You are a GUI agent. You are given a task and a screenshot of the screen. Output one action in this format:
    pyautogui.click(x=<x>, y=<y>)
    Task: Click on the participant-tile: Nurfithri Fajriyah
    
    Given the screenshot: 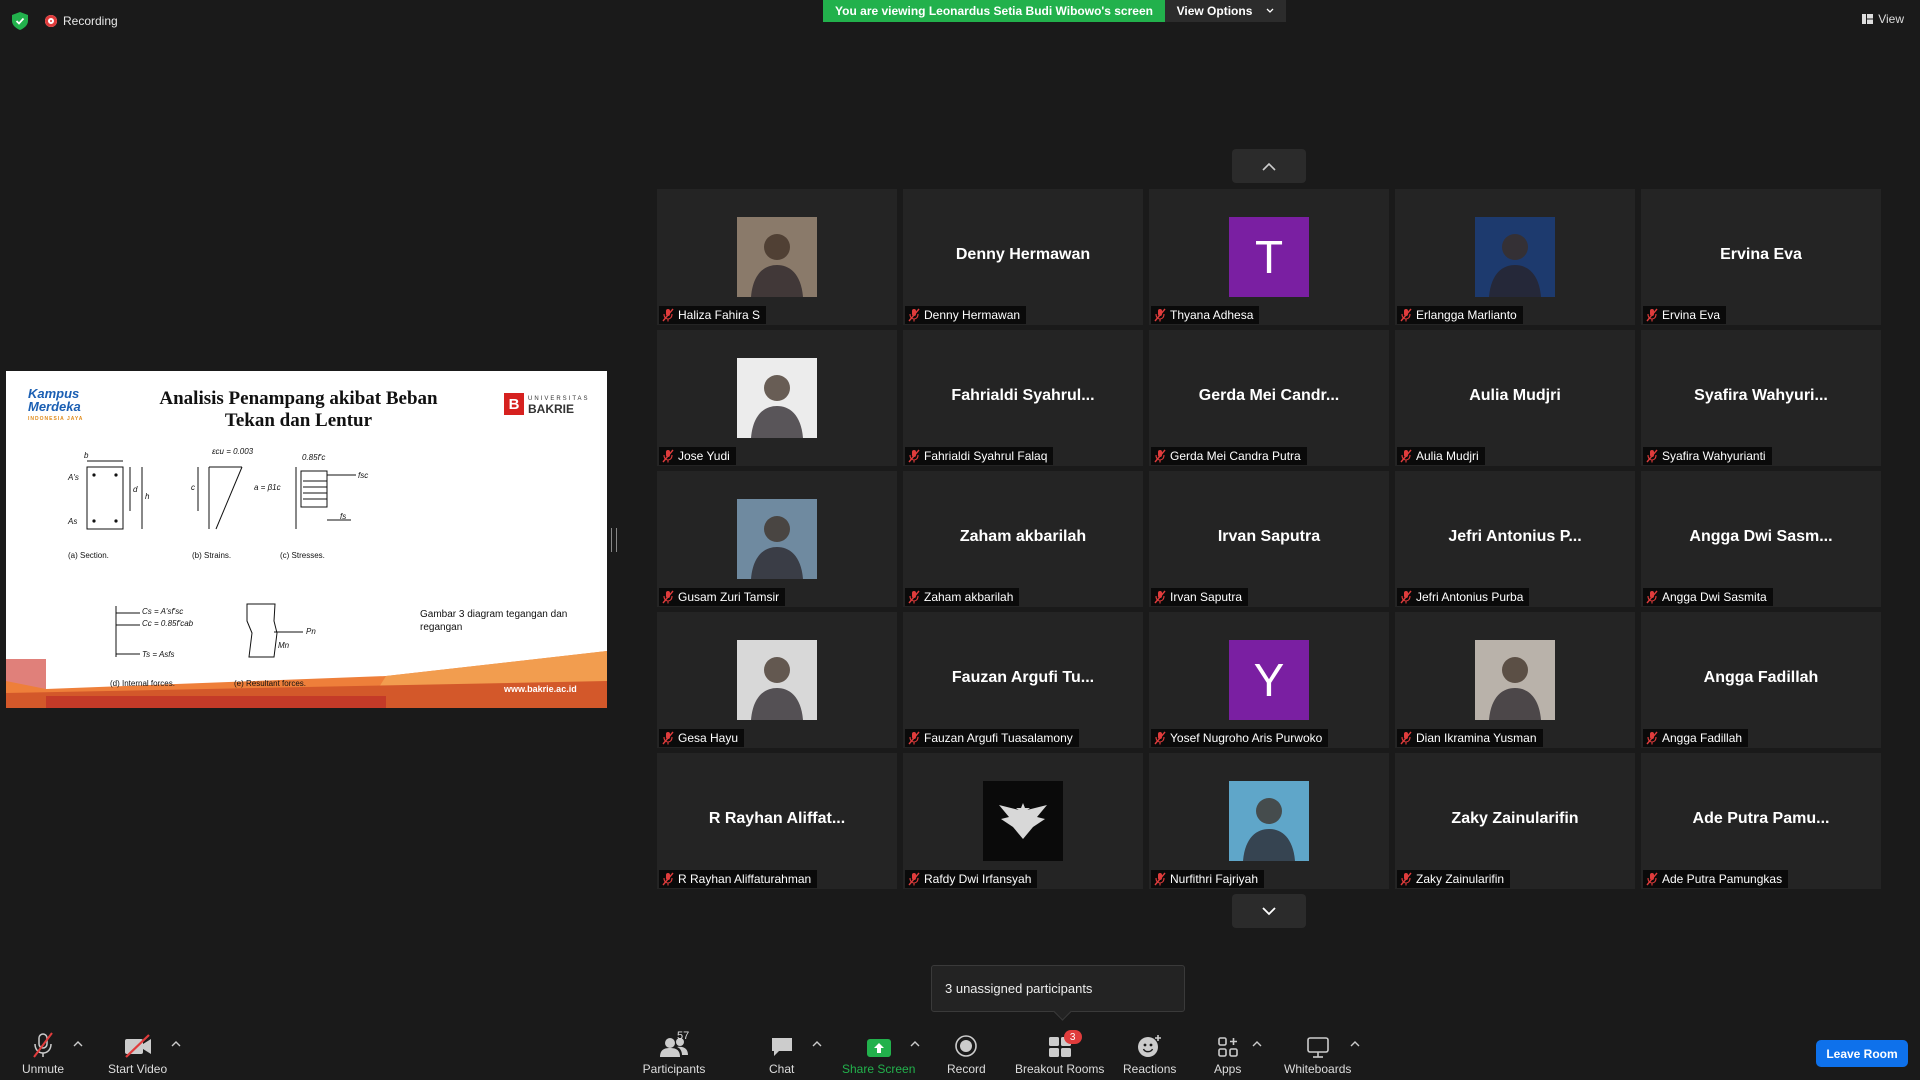 What is the action you would take?
    pyautogui.click(x=1269, y=821)
    